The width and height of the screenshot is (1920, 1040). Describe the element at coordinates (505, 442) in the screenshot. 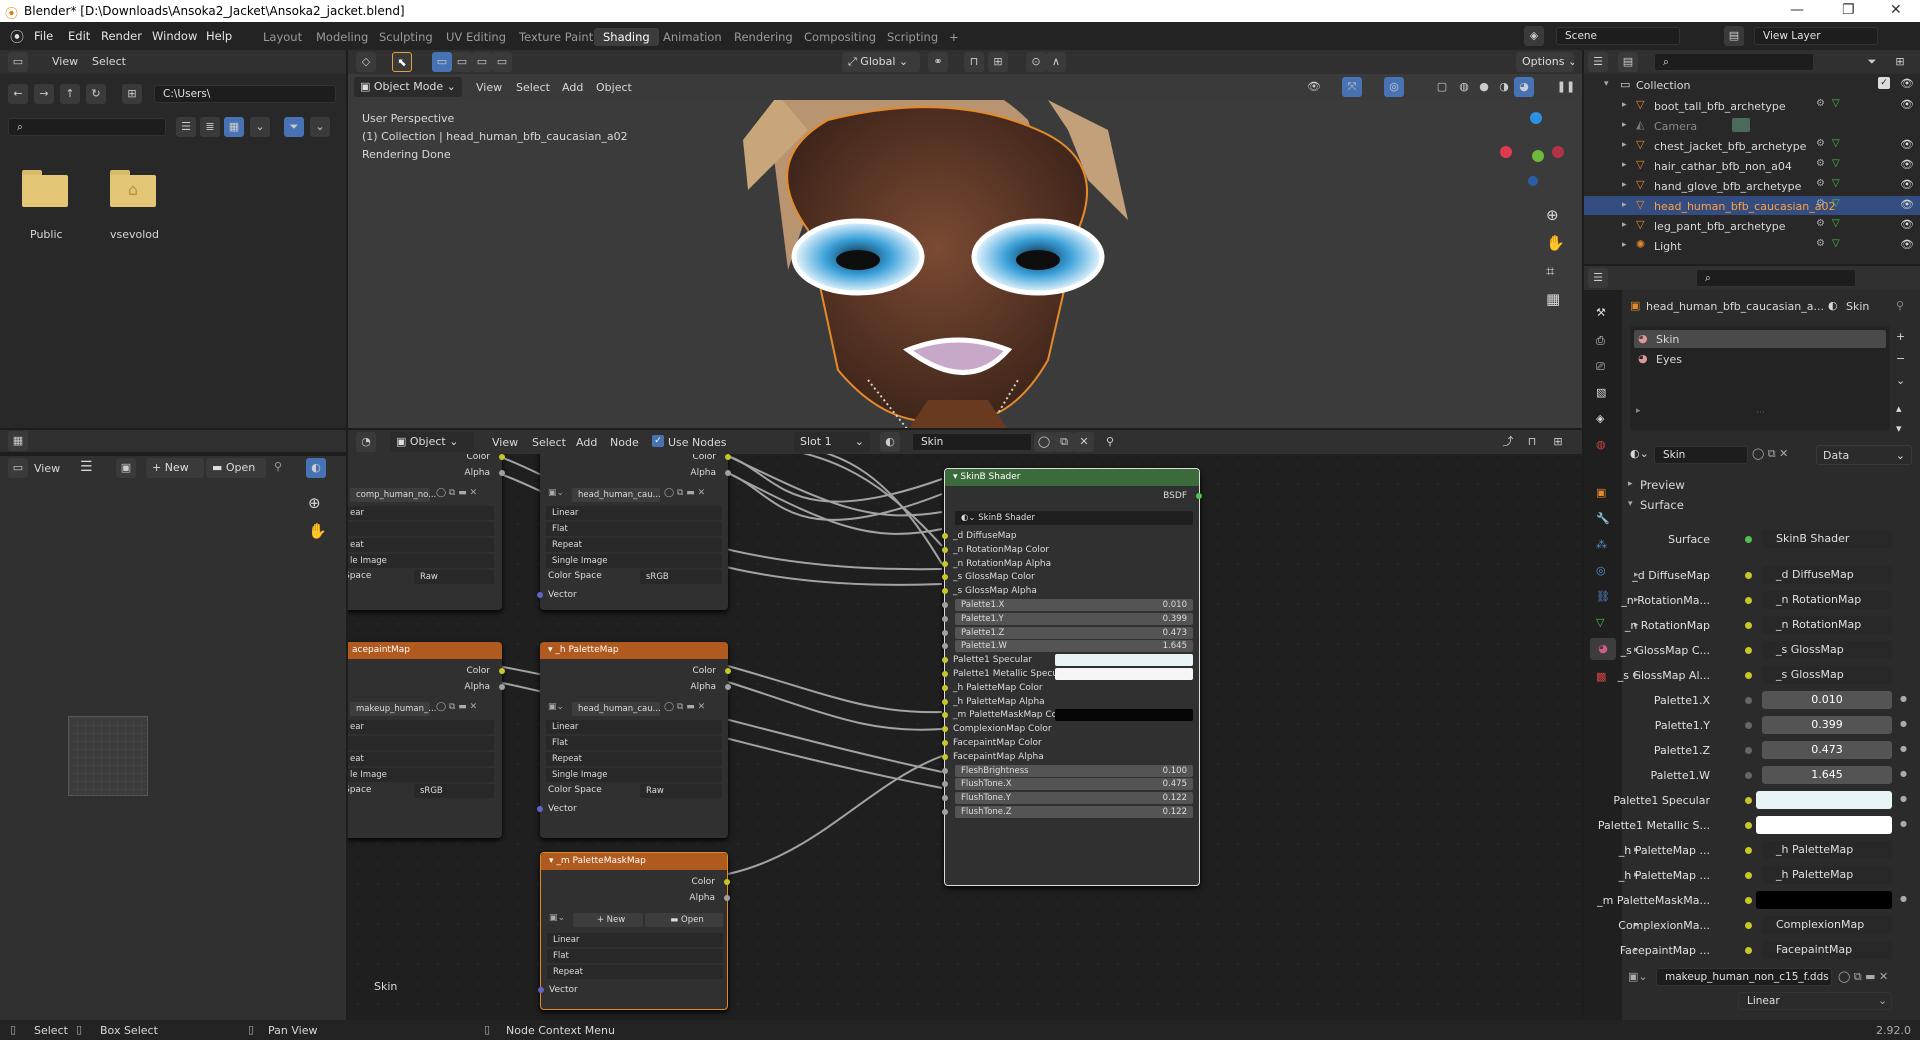

I see `node-menu-view: View` at that location.